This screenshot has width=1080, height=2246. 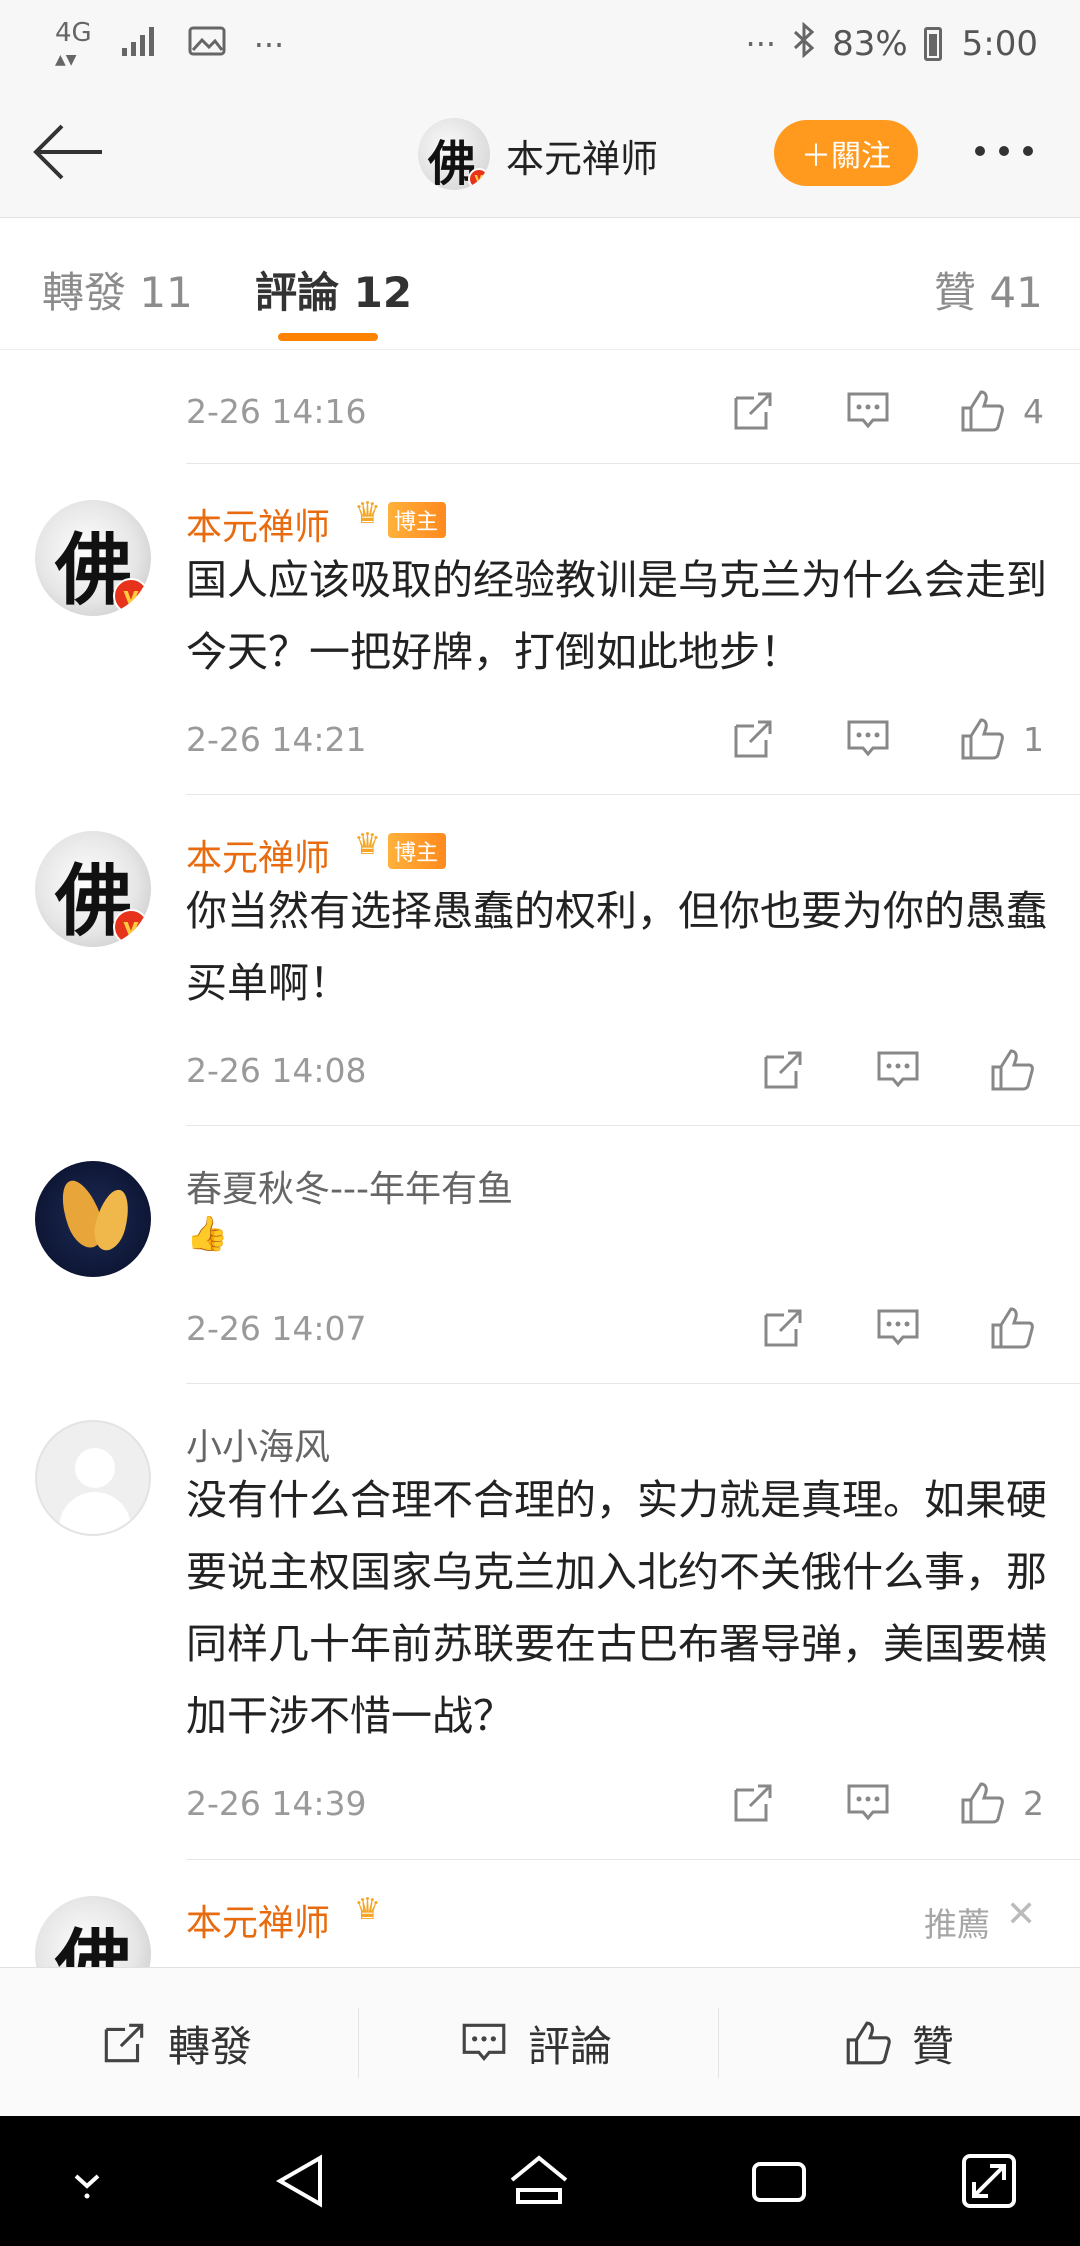 I want to click on system-nav-bar, so click(x=540, y=2181).